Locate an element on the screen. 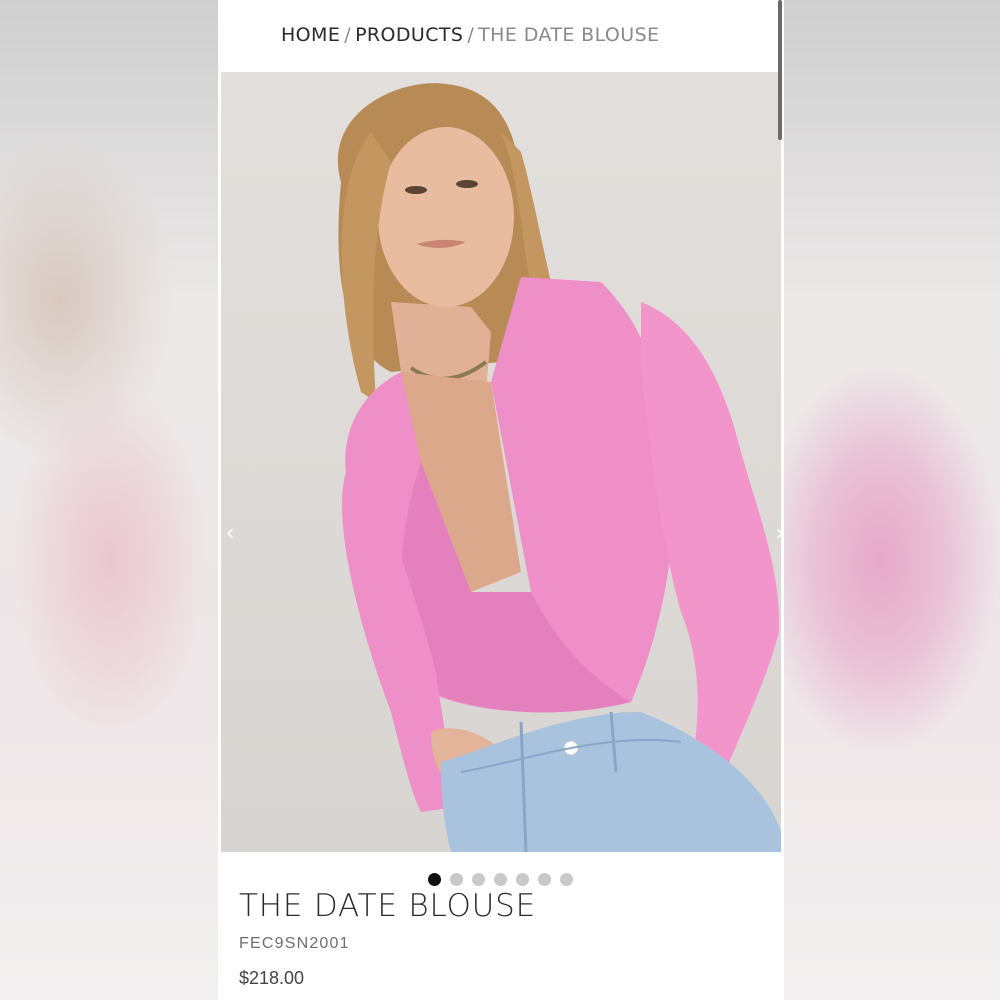  breadcrumb-current: THE DATE BLOUSE is located at coordinates (569, 35).